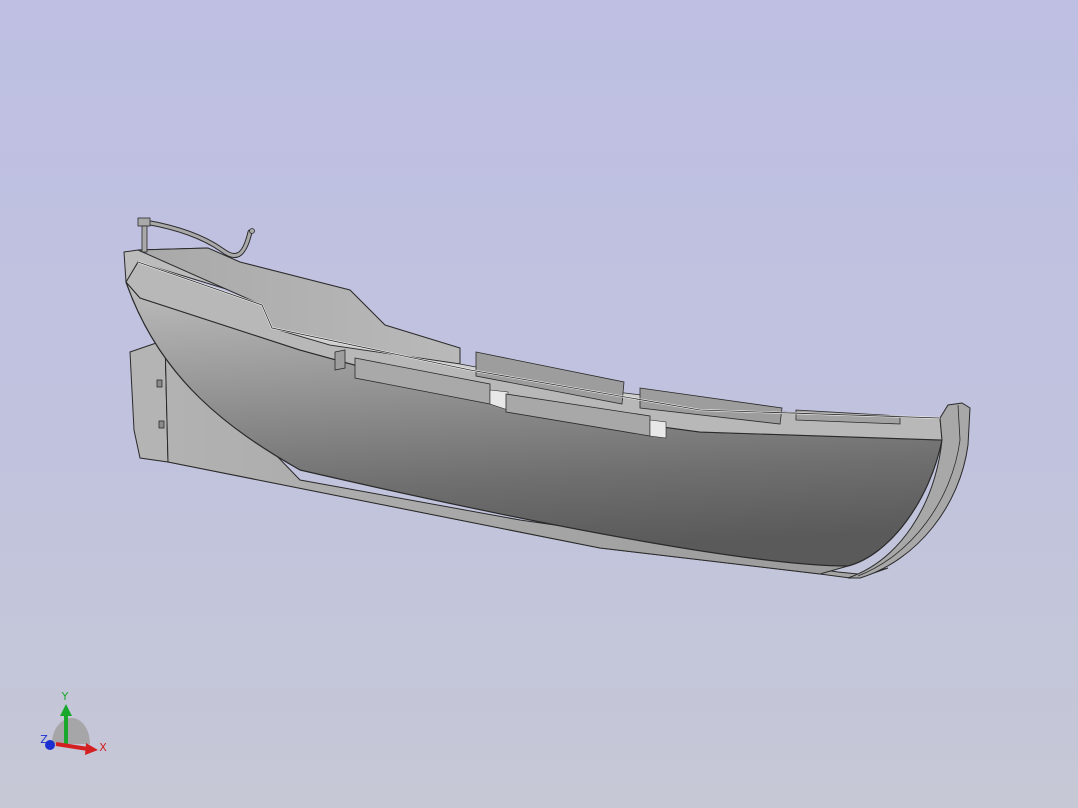 This screenshot has height=808, width=1078. What do you see at coordinates (103, 747) in the screenshot?
I see `triad-x-label: X` at bounding box center [103, 747].